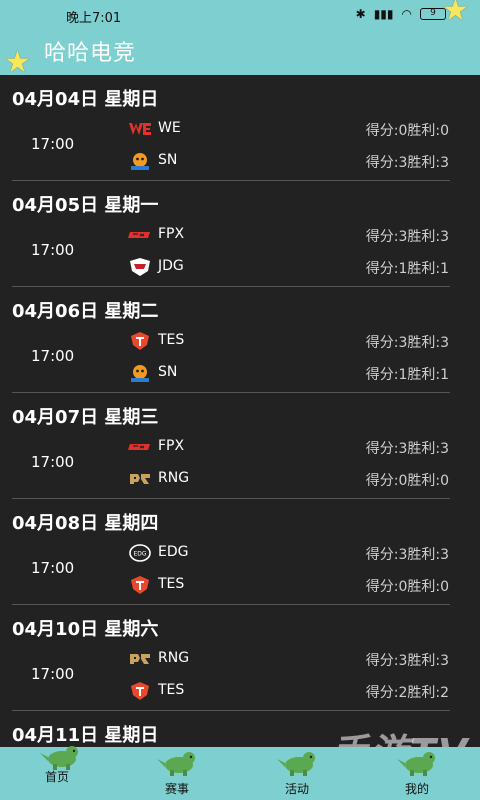 The width and height of the screenshot is (480, 800). What do you see at coordinates (383, 14) in the screenshot?
I see `signal-icon: ▮▮▮` at bounding box center [383, 14].